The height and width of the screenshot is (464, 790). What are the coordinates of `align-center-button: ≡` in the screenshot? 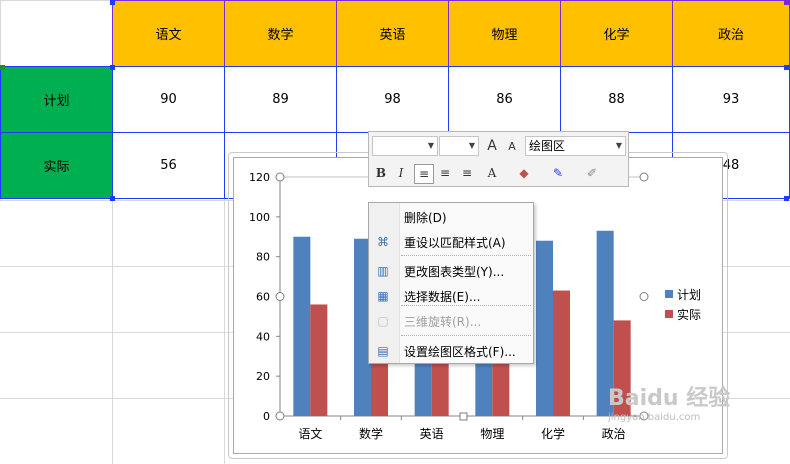 It's located at (445, 173).